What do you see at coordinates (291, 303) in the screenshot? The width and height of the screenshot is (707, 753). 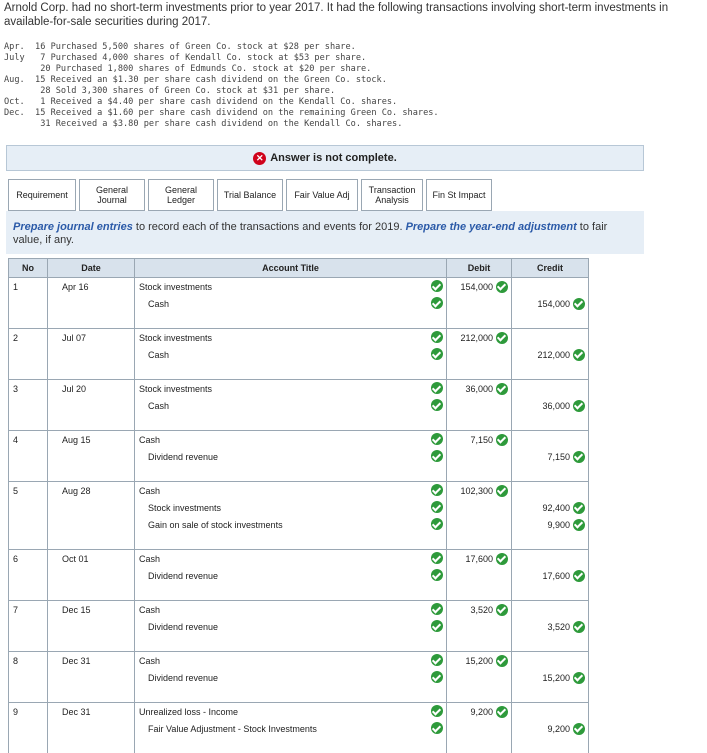 I see `entry-account-cell: Stock investments Cash` at bounding box center [291, 303].